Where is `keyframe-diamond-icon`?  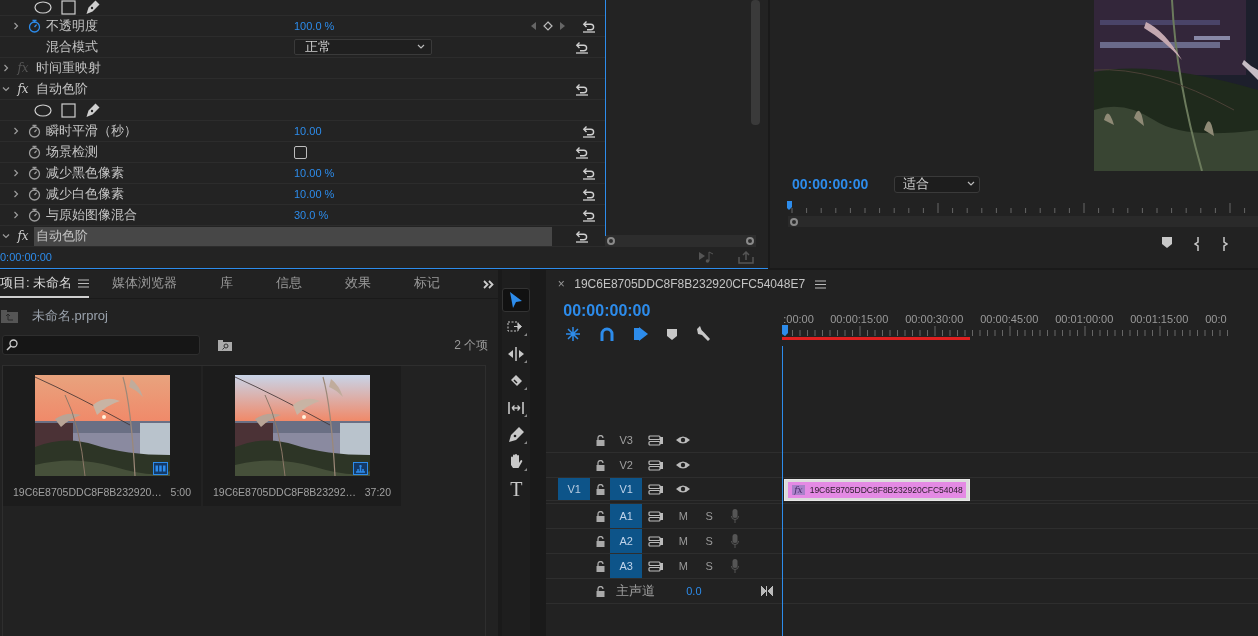 keyframe-diamond-icon is located at coordinates (548, 26).